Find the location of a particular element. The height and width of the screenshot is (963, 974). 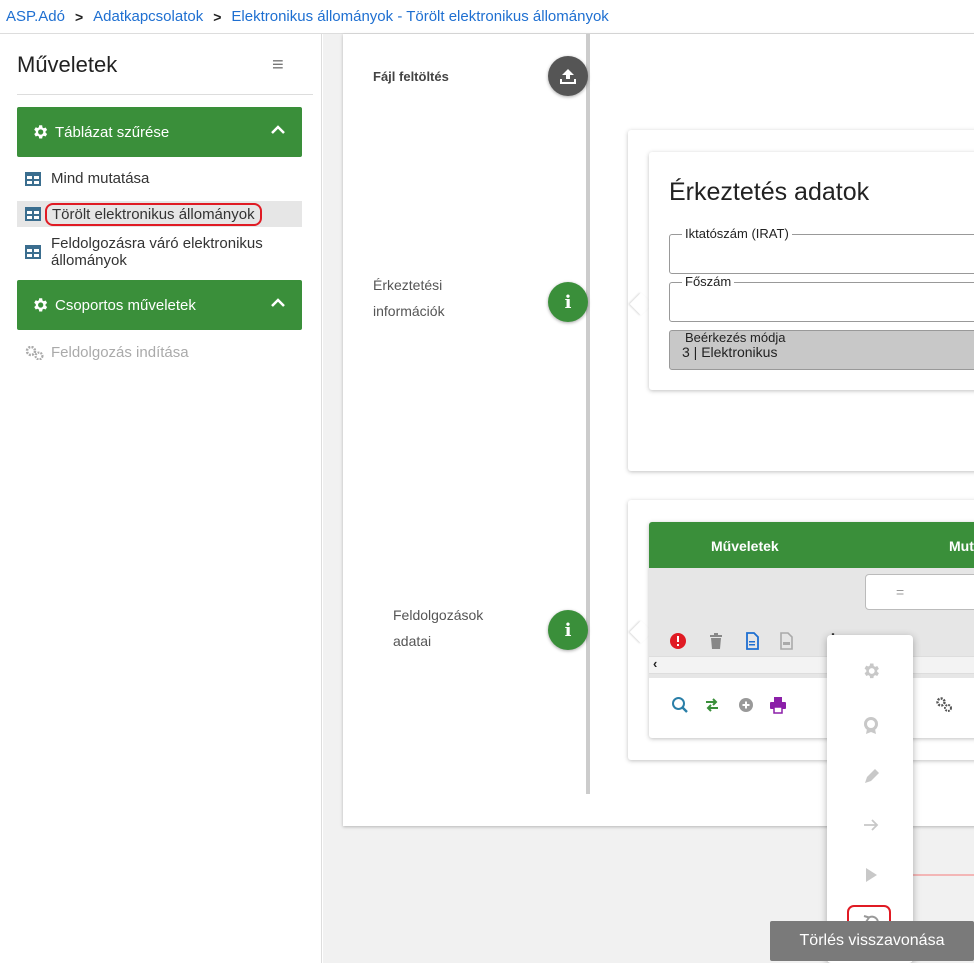

sidebar-item-show-all: Mind mutatása is located at coordinates (159, 178).